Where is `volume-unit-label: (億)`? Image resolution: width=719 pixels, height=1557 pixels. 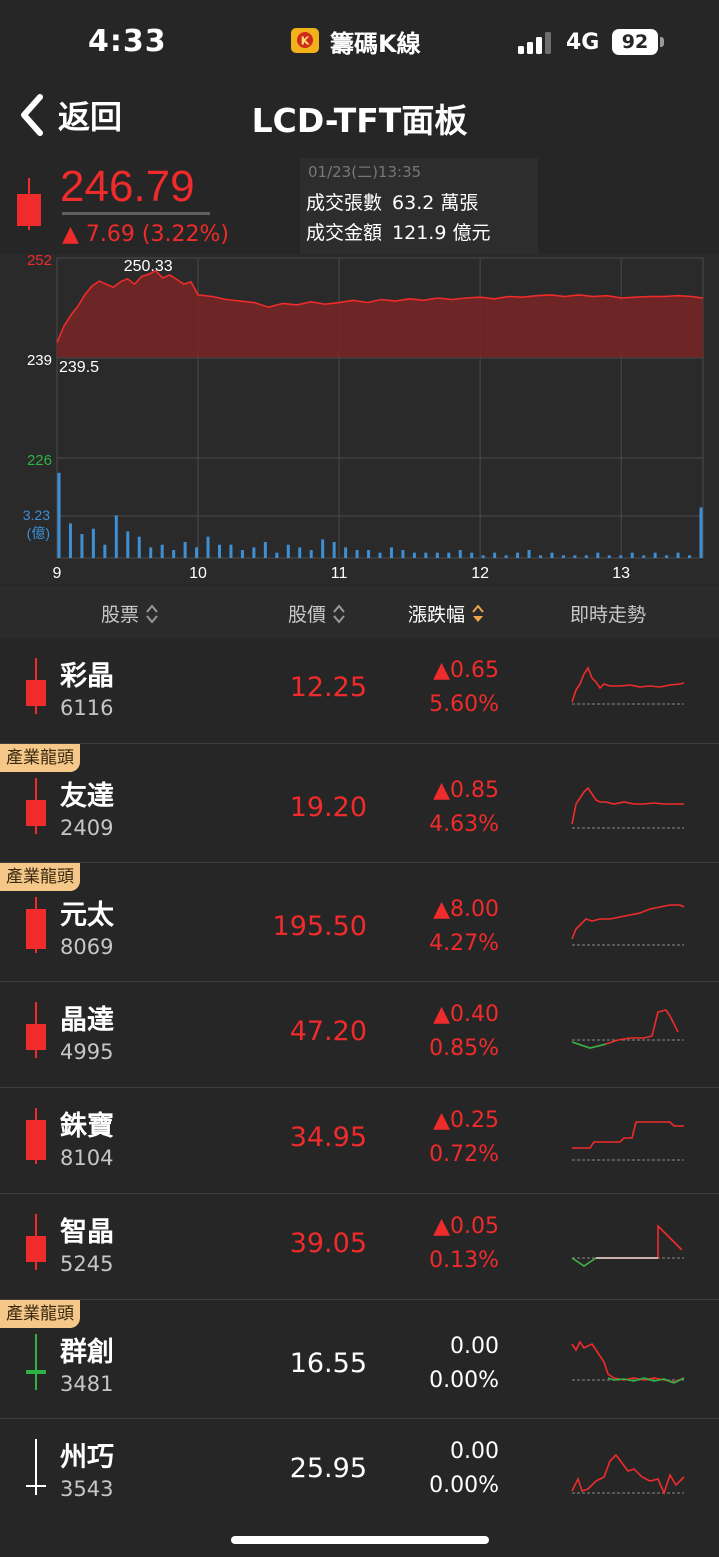 volume-unit-label: (億) is located at coordinates (38, 533).